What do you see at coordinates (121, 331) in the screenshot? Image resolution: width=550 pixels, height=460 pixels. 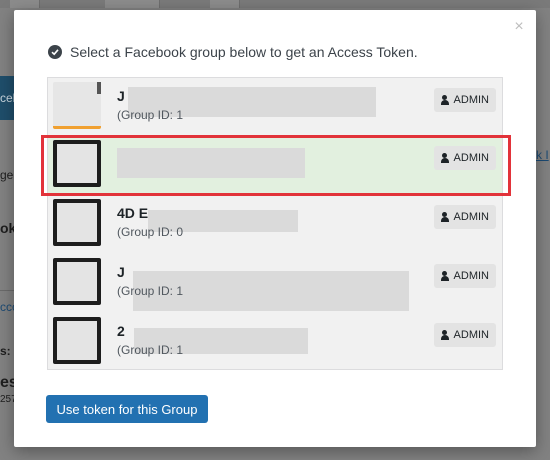 I see `group-name: 2` at bounding box center [121, 331].